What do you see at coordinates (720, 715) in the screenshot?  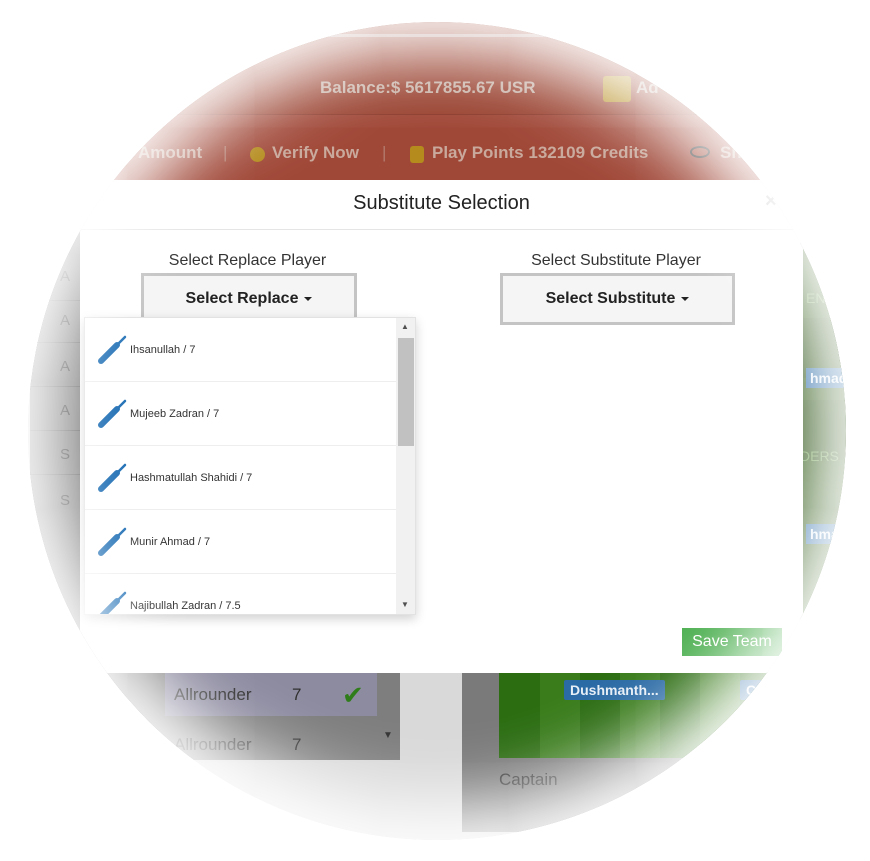 I see `field-stripe` at bounding box center [720, 715].